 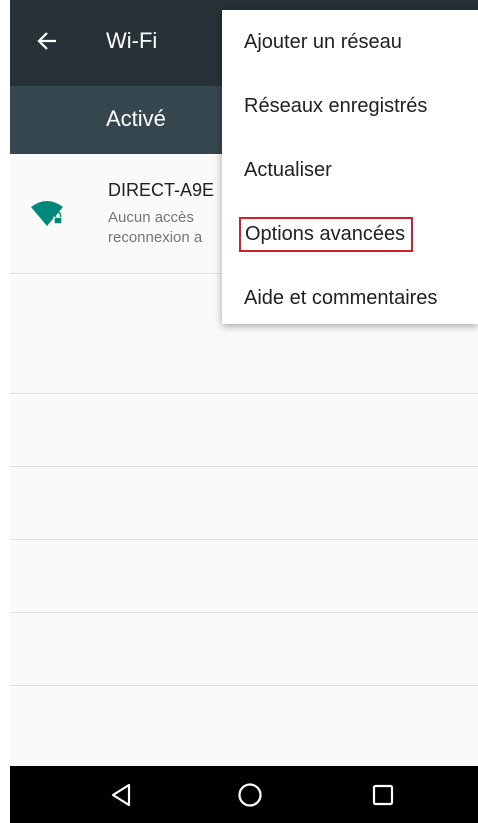 I want to click on page-title: Wi-Fi, so click(x=132, y=40).